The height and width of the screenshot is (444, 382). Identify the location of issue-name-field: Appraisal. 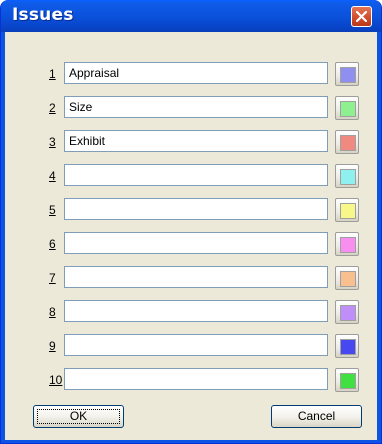
(196, 73).